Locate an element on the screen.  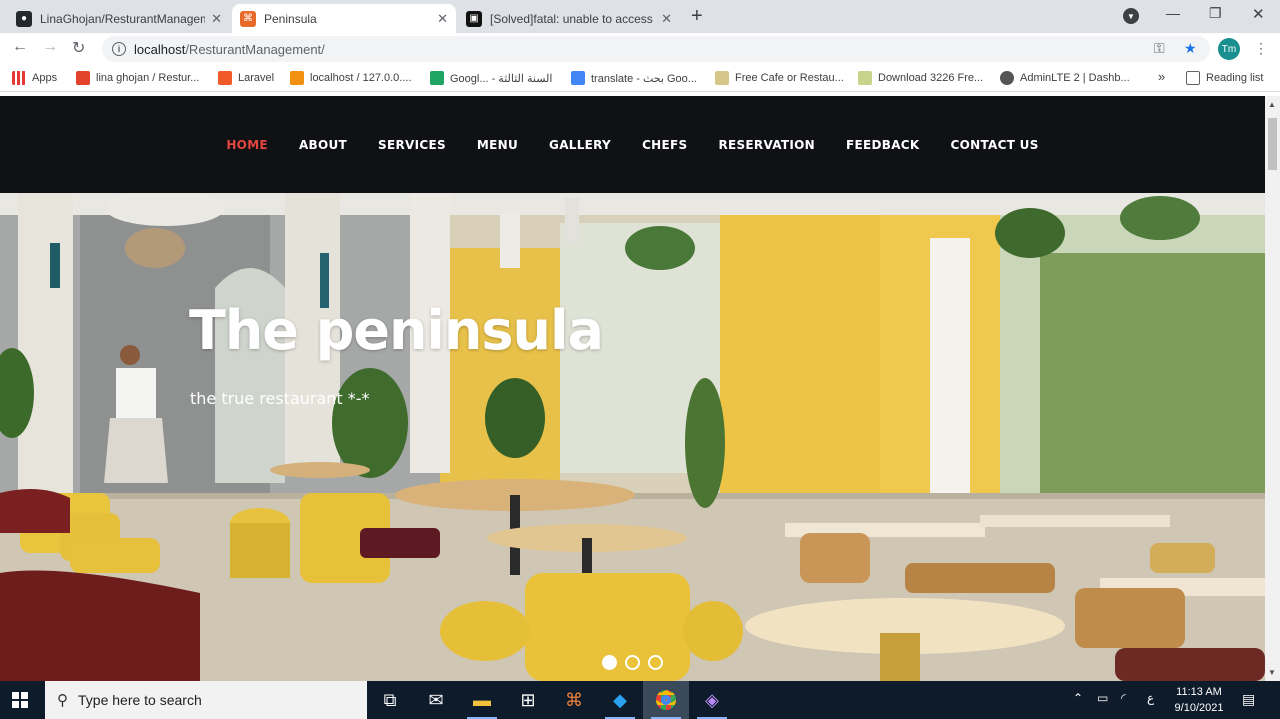
windows-start-icon is located at coordinates (20, 700).